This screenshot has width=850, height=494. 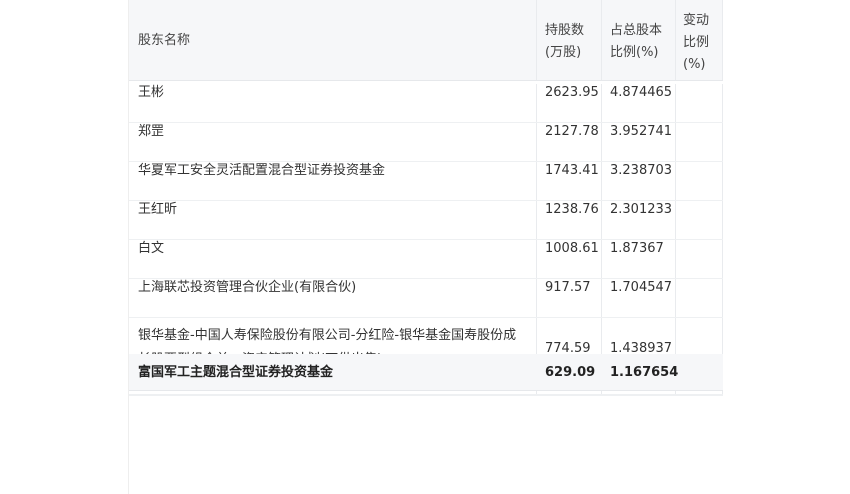 I want to click on cell-name: 王彬, so click(x=151, y=92).